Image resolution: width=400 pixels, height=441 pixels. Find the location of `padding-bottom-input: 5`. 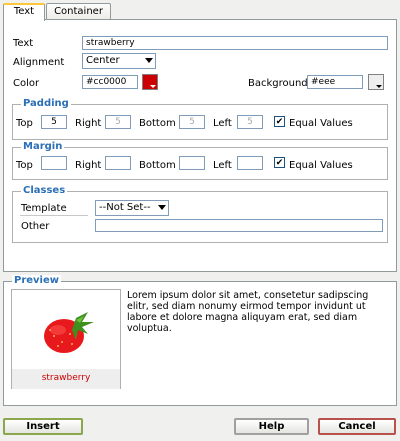

padding-bottom-input: 5 is located at coordinates (192, 122).